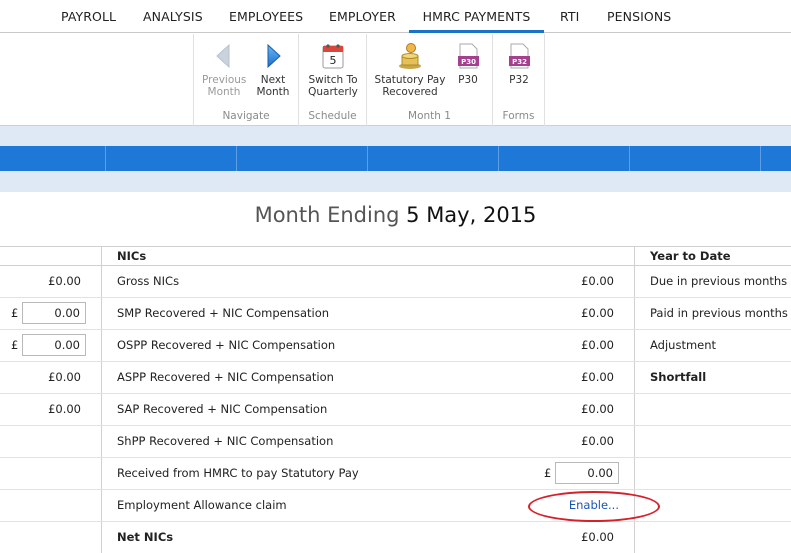  I want to click on ytd-due-previous: Due in previous months, so click(719, 281).